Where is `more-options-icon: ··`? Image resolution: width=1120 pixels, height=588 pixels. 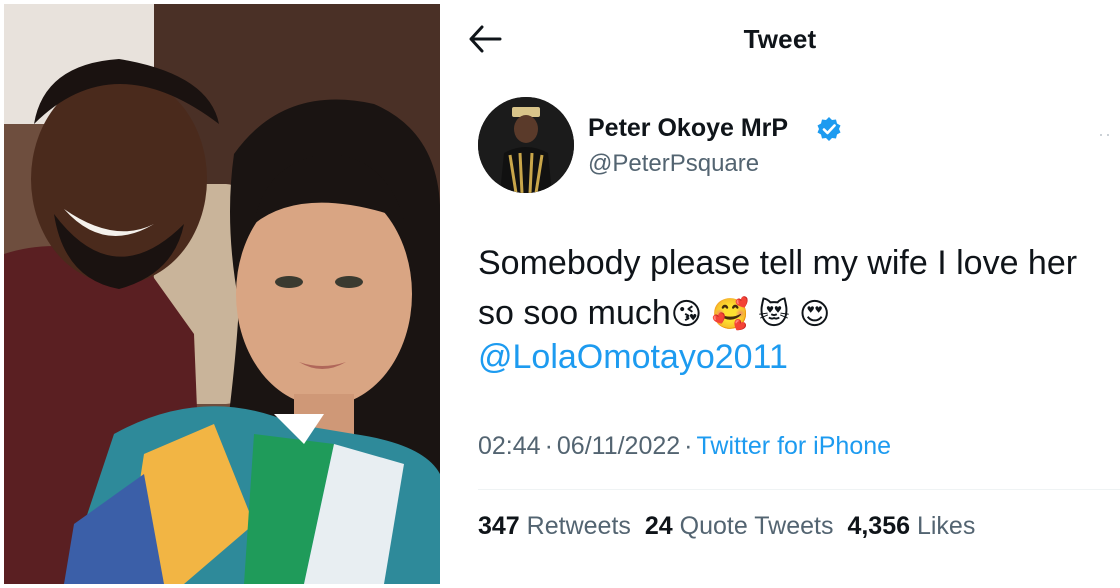
more-options-icon: ·· is located at coordinates (1105, 134).